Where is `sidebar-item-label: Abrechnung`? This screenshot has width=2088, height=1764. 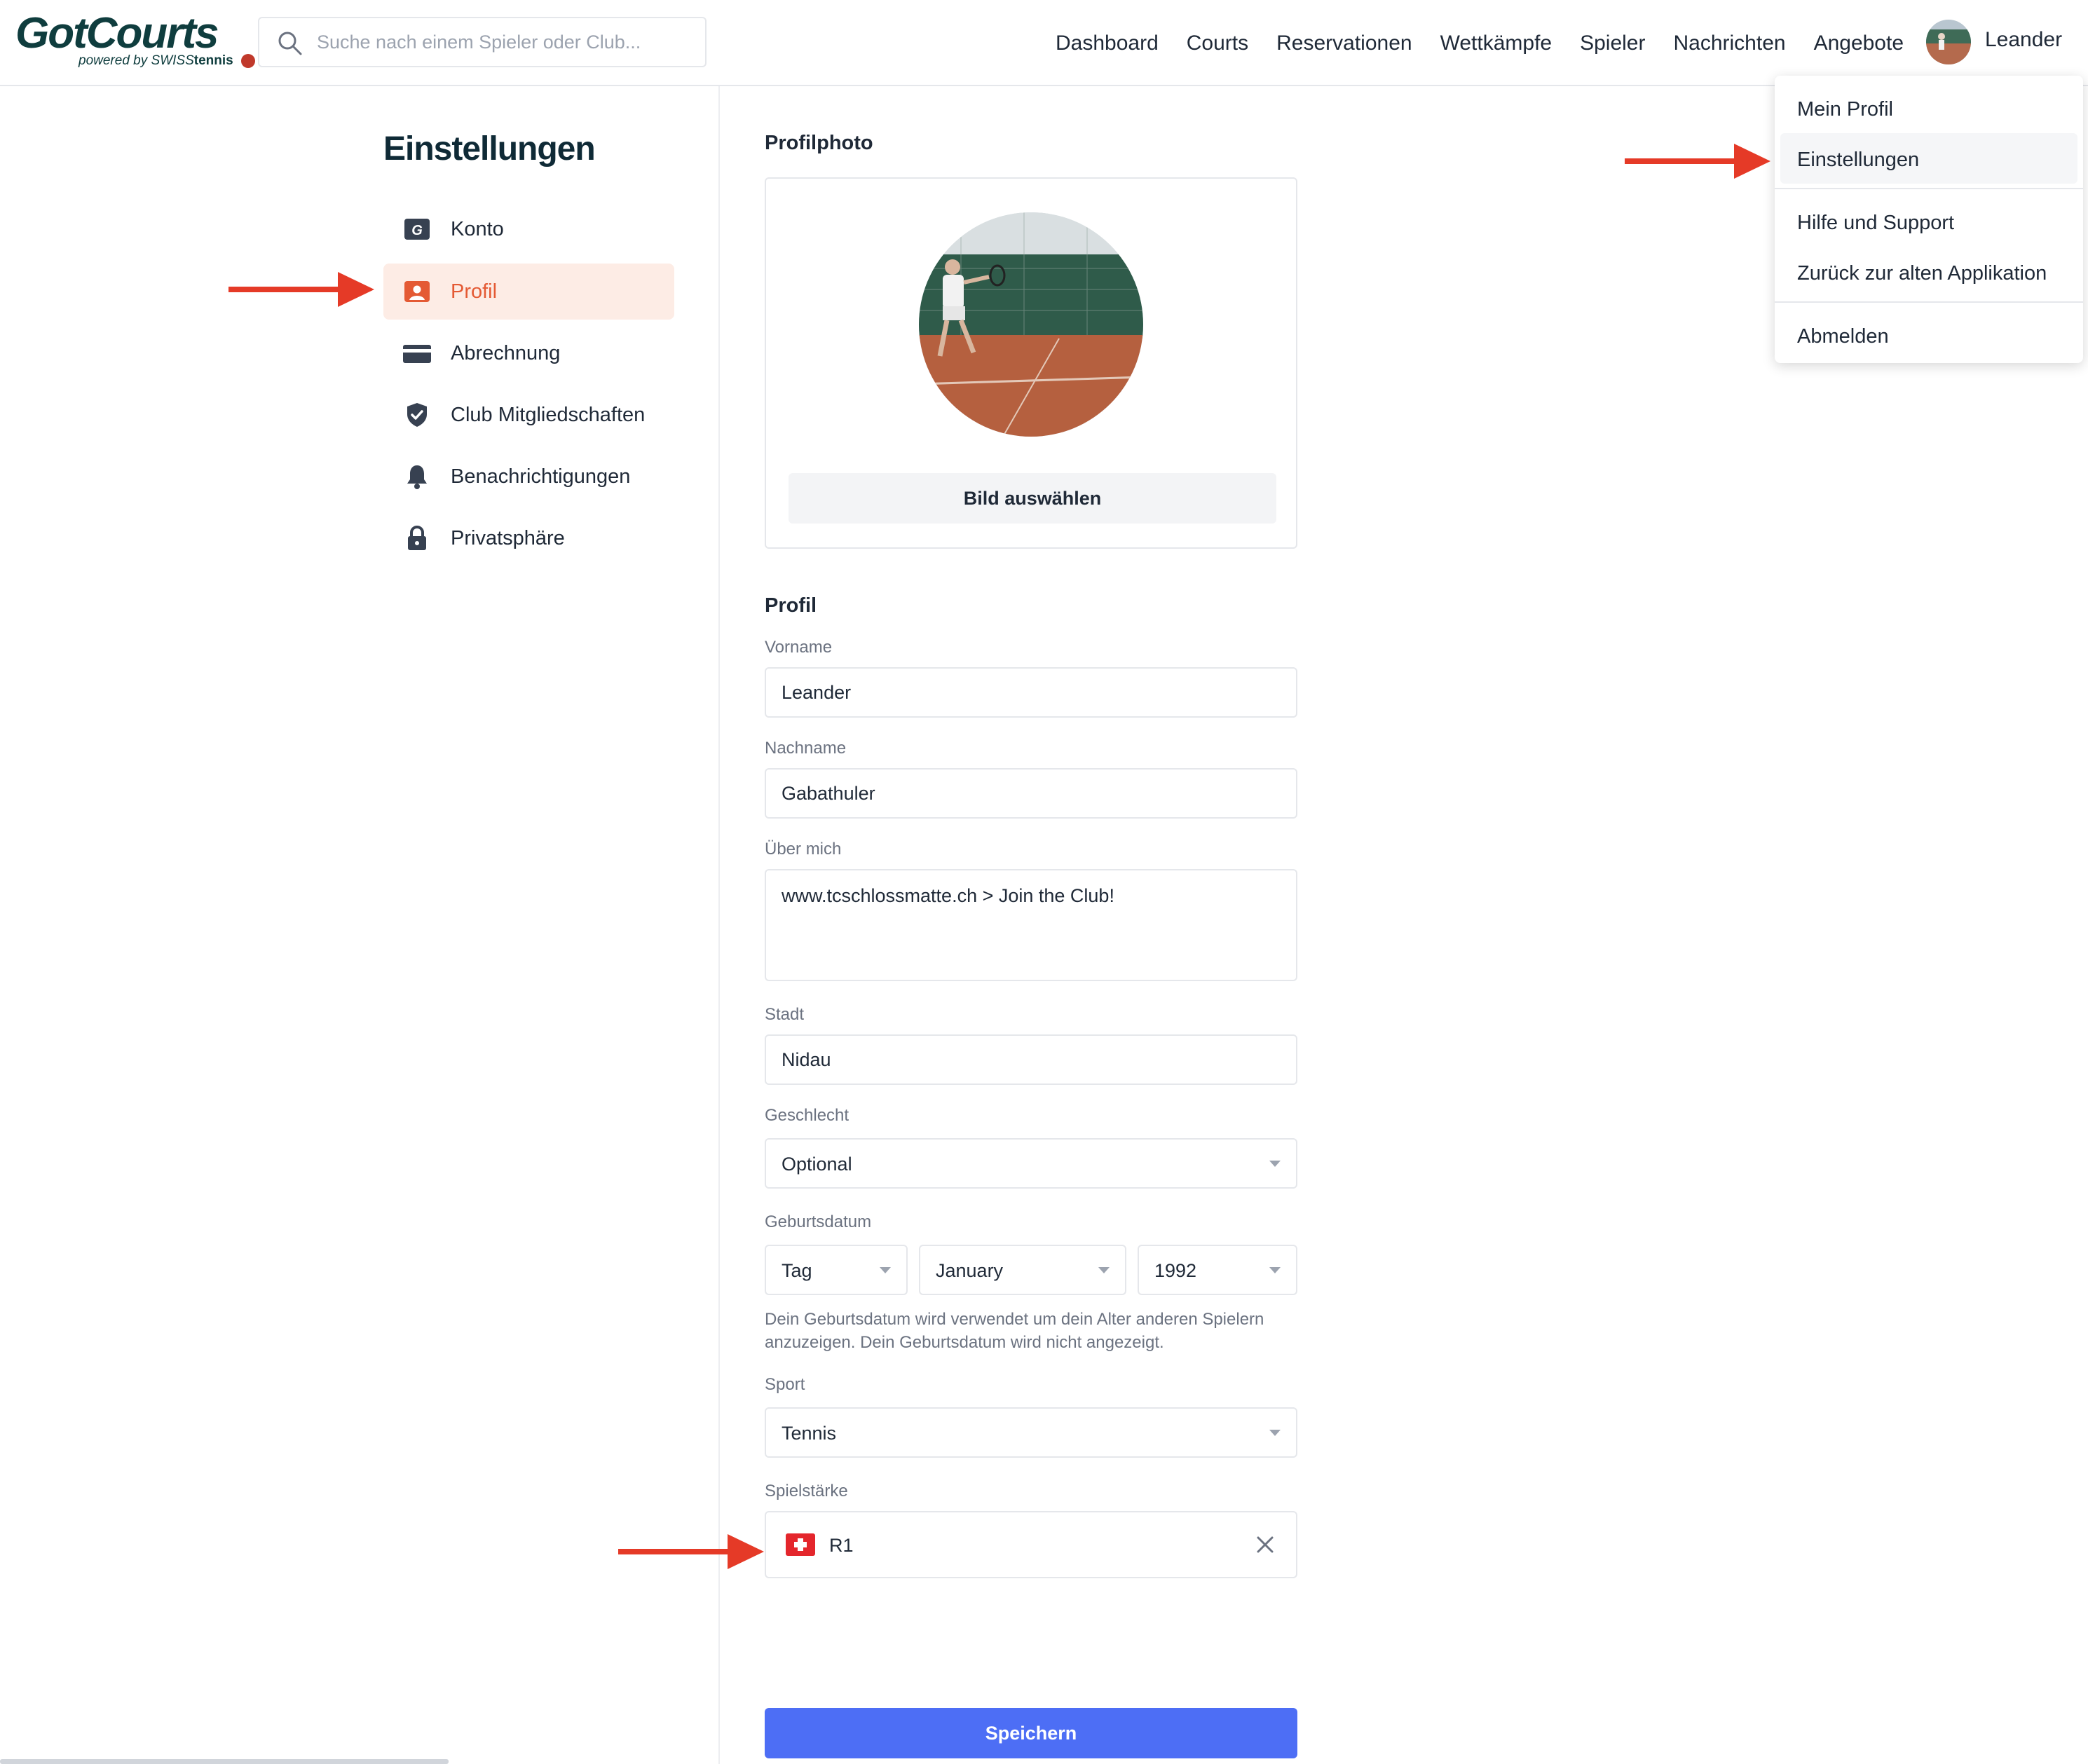 sidebar-item-label: Abrechnung is located at coordinates (506, 353).